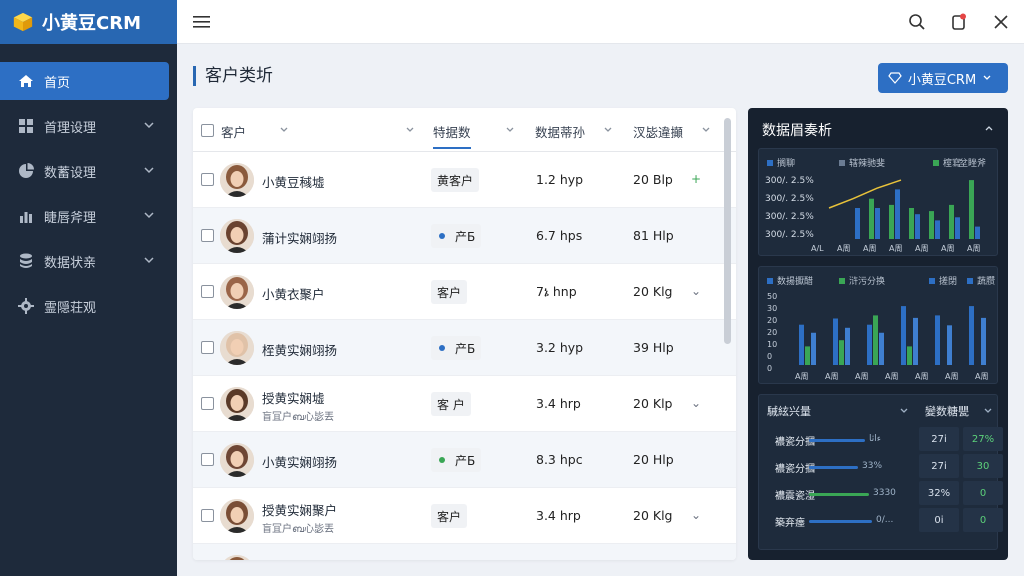  I want to click on y-tick-label: 30, so click(772, 308).